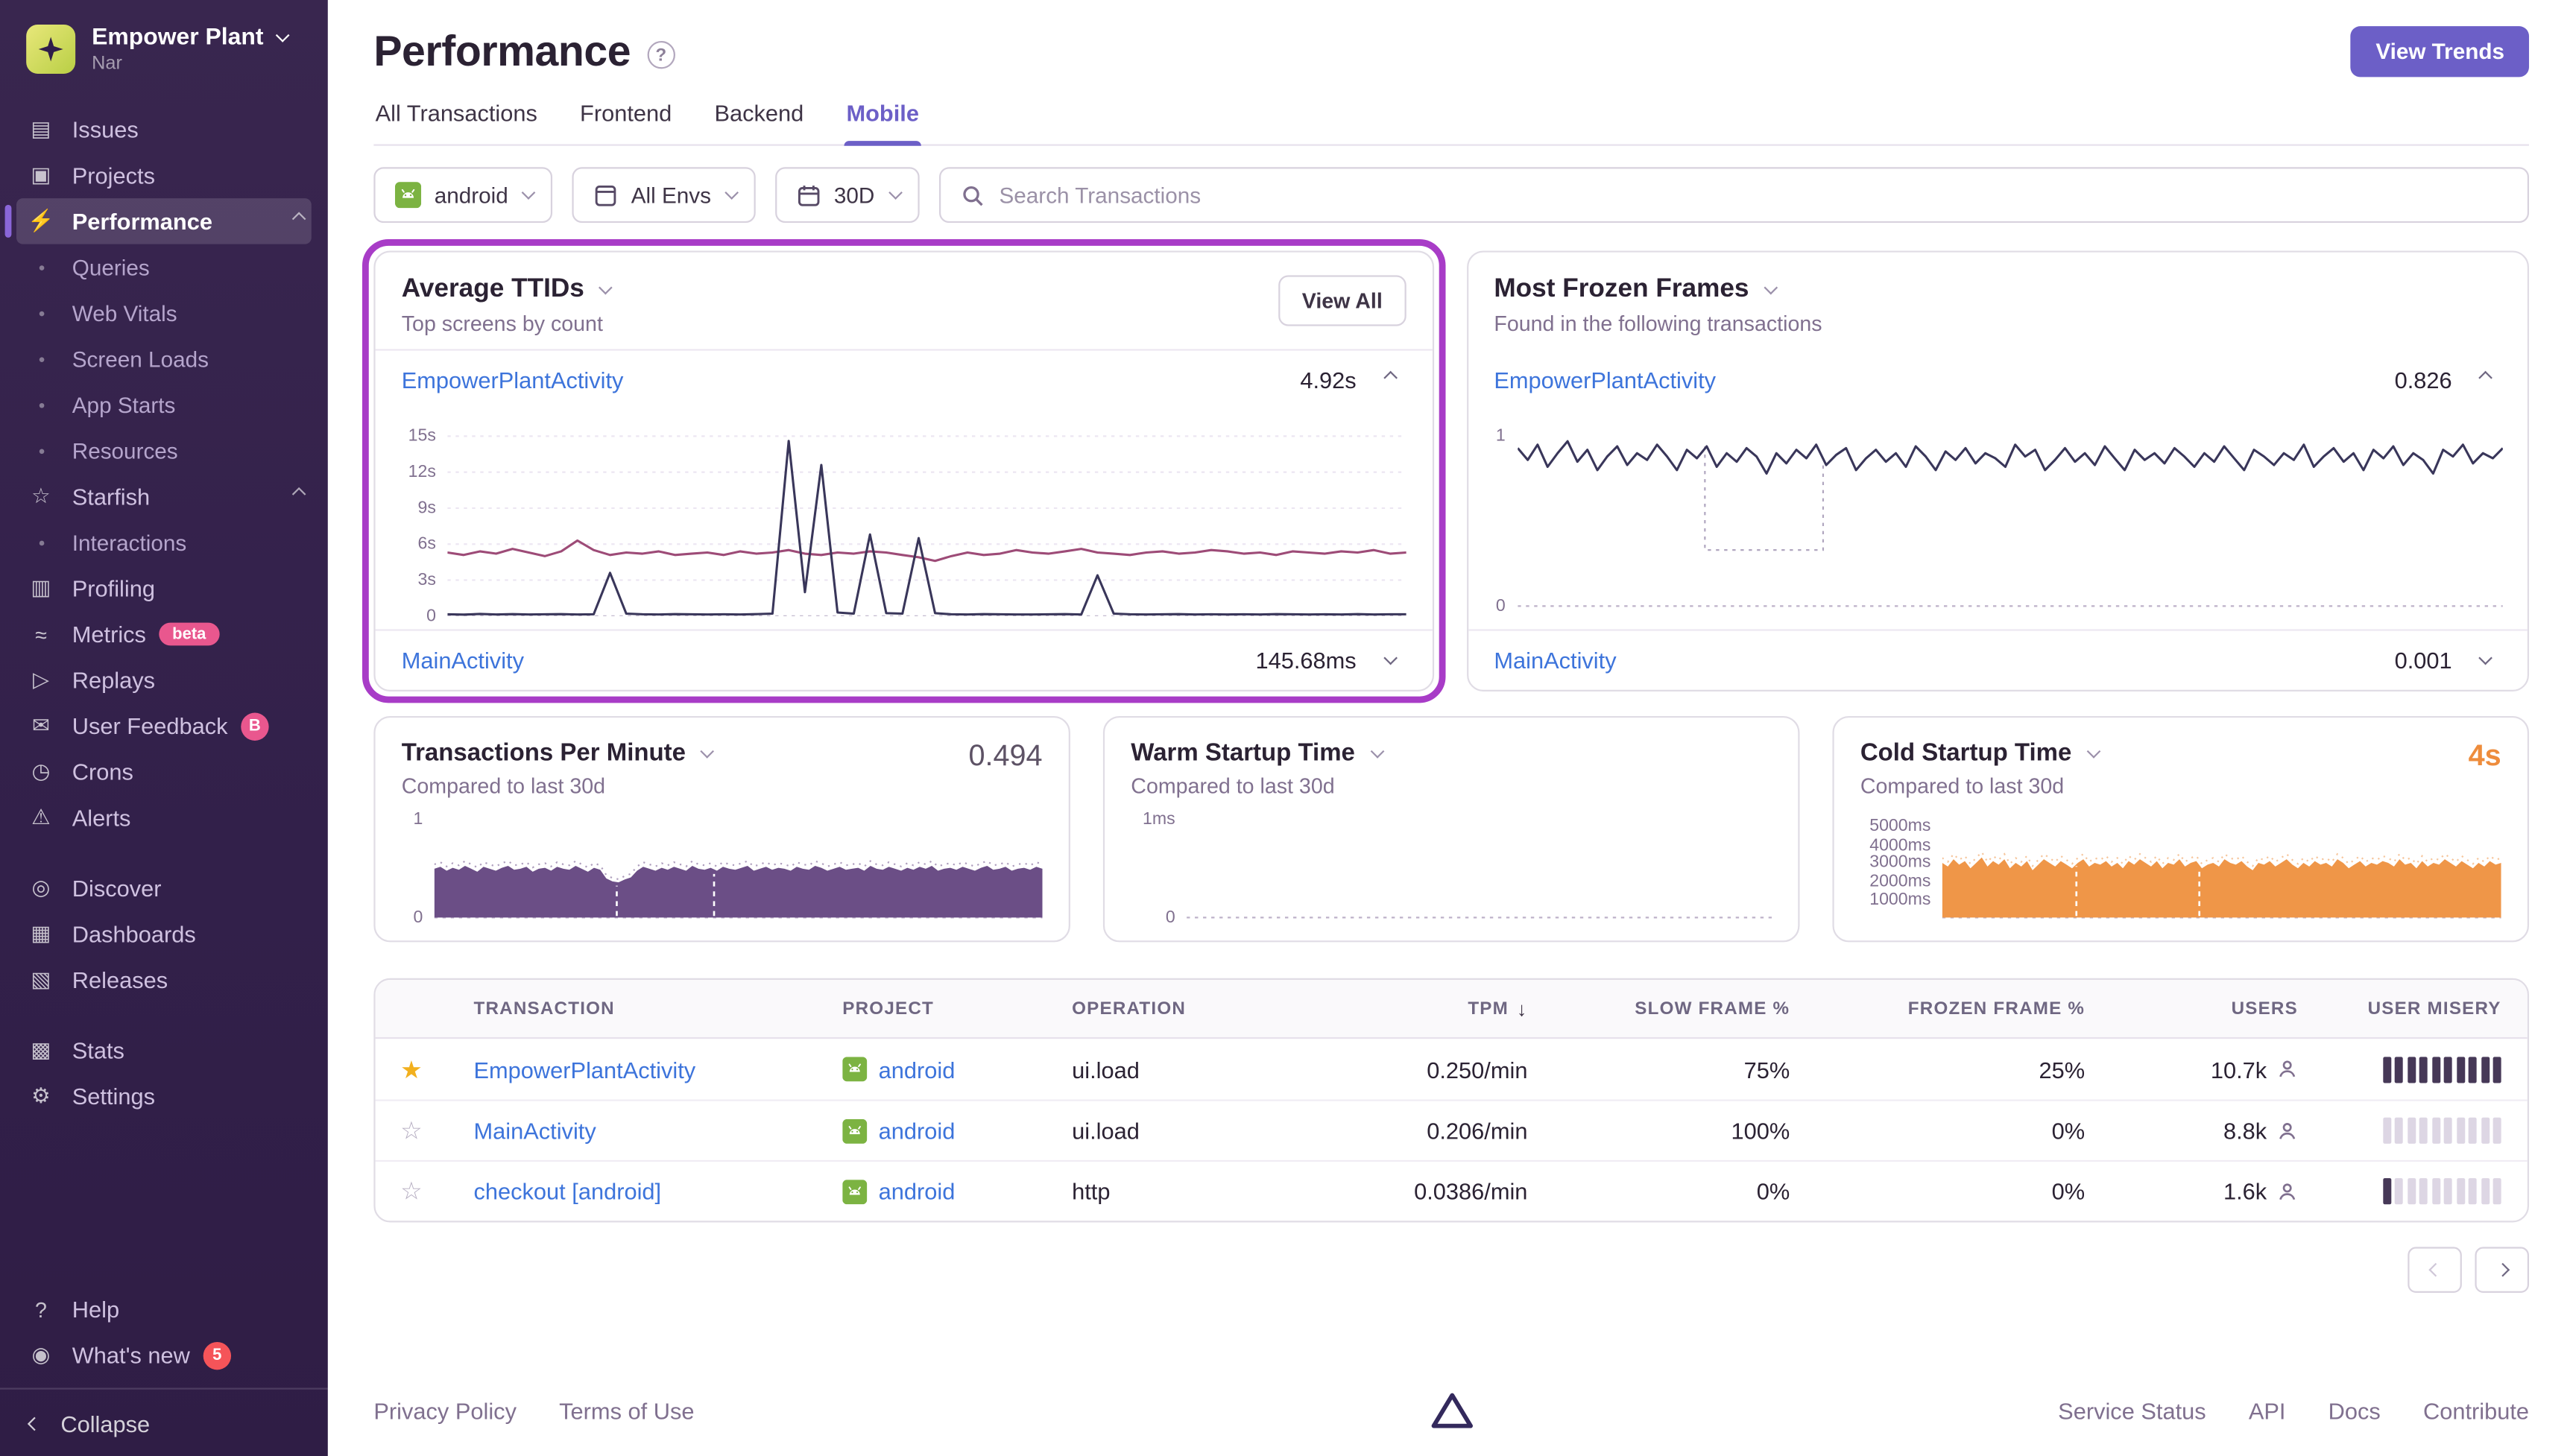  What do you see at coordinates (164, 130) in the screenshot?
I see `sidebar-item-issues: ▤ Issues` at bounding box center [164, 130].